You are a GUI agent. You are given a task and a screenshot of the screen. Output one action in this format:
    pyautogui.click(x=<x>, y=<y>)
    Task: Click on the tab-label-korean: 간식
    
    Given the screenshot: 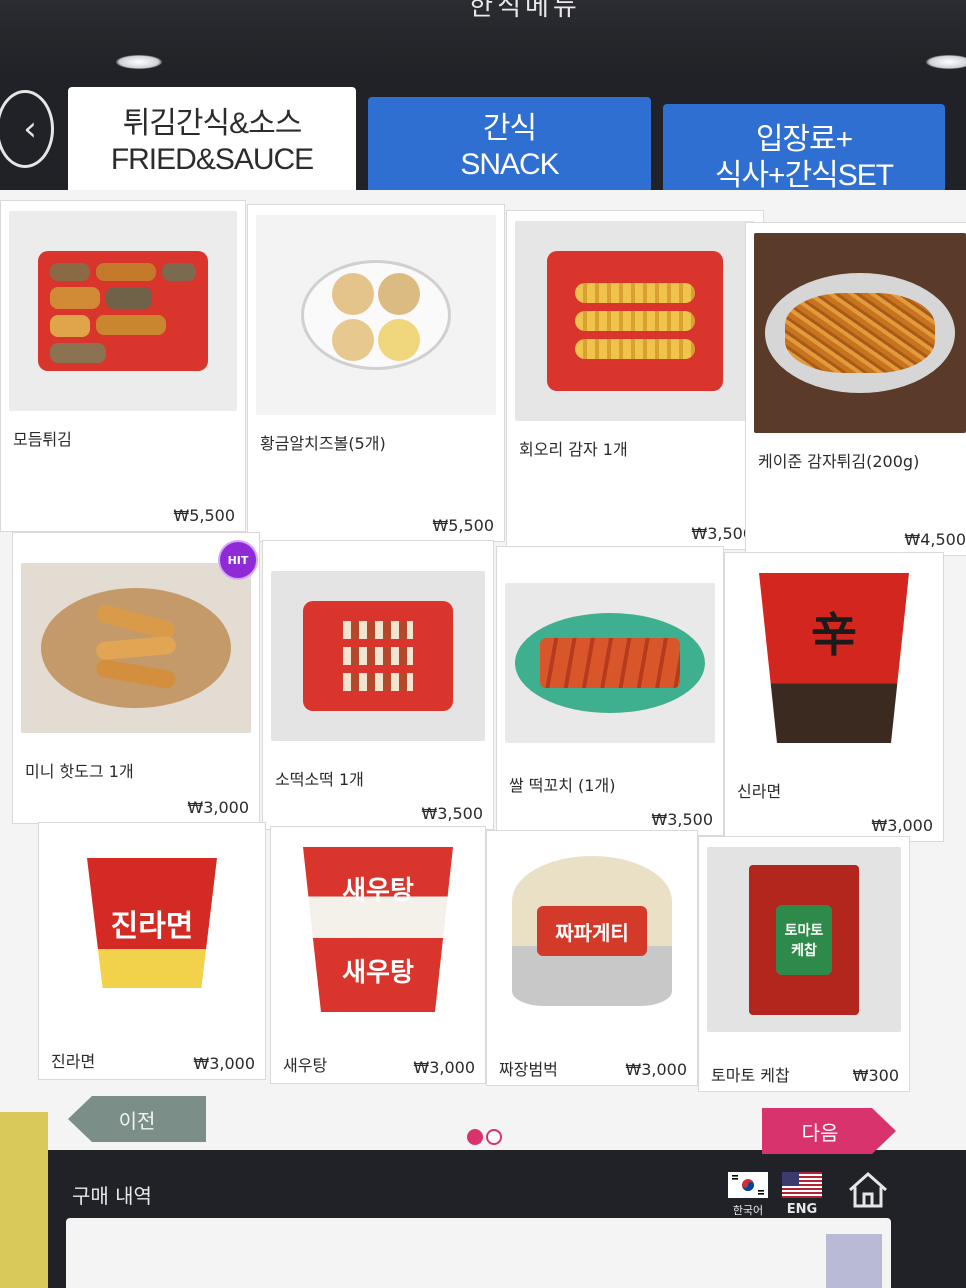 What is the action you would take?
    pyautogui.click(x=509, y=128)
    